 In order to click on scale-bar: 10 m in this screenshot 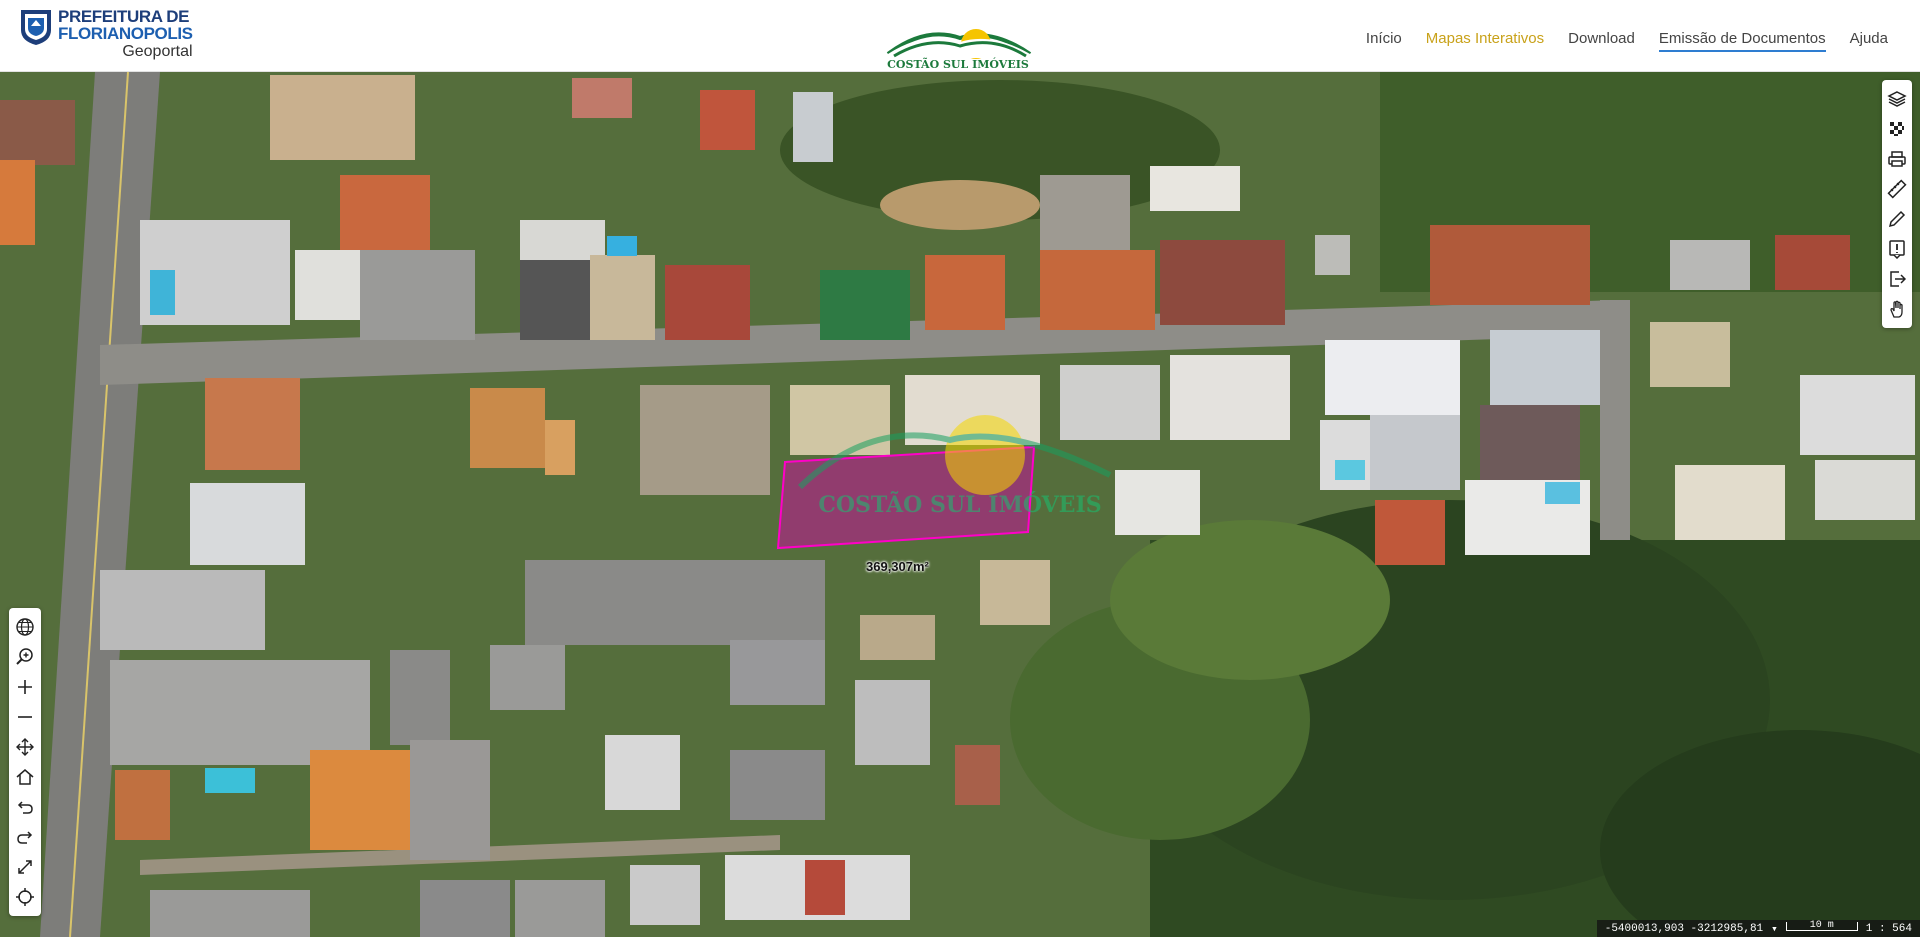, I will do `click(1821, 926)`.